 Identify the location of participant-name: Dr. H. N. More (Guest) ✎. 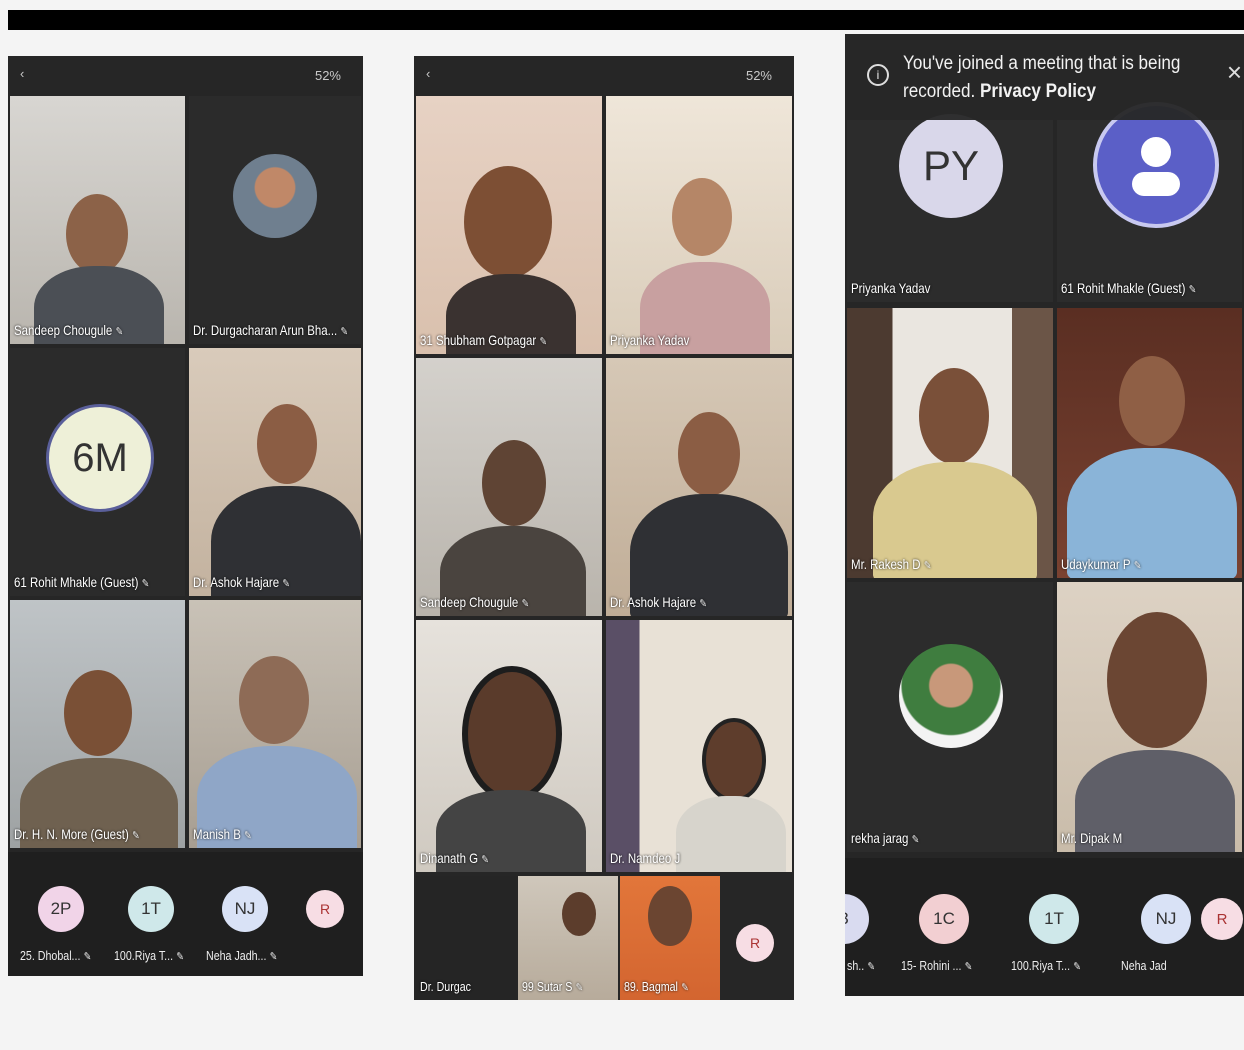
(77, 834).